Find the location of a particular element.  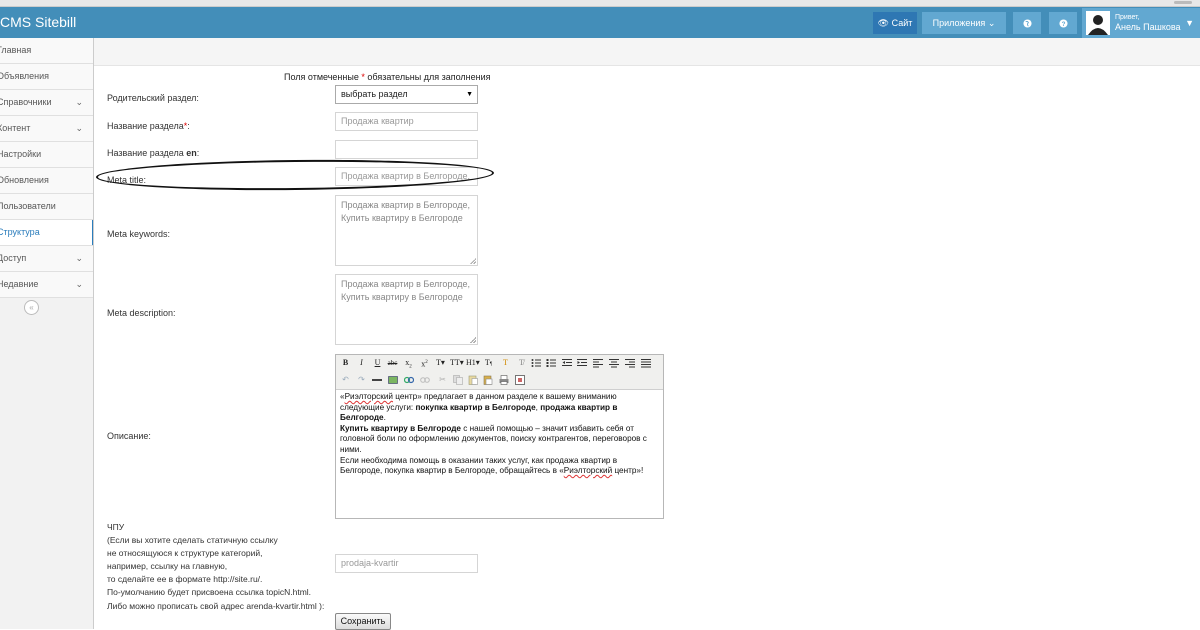

scroll-thumb is located at coordinates (1183, 2).